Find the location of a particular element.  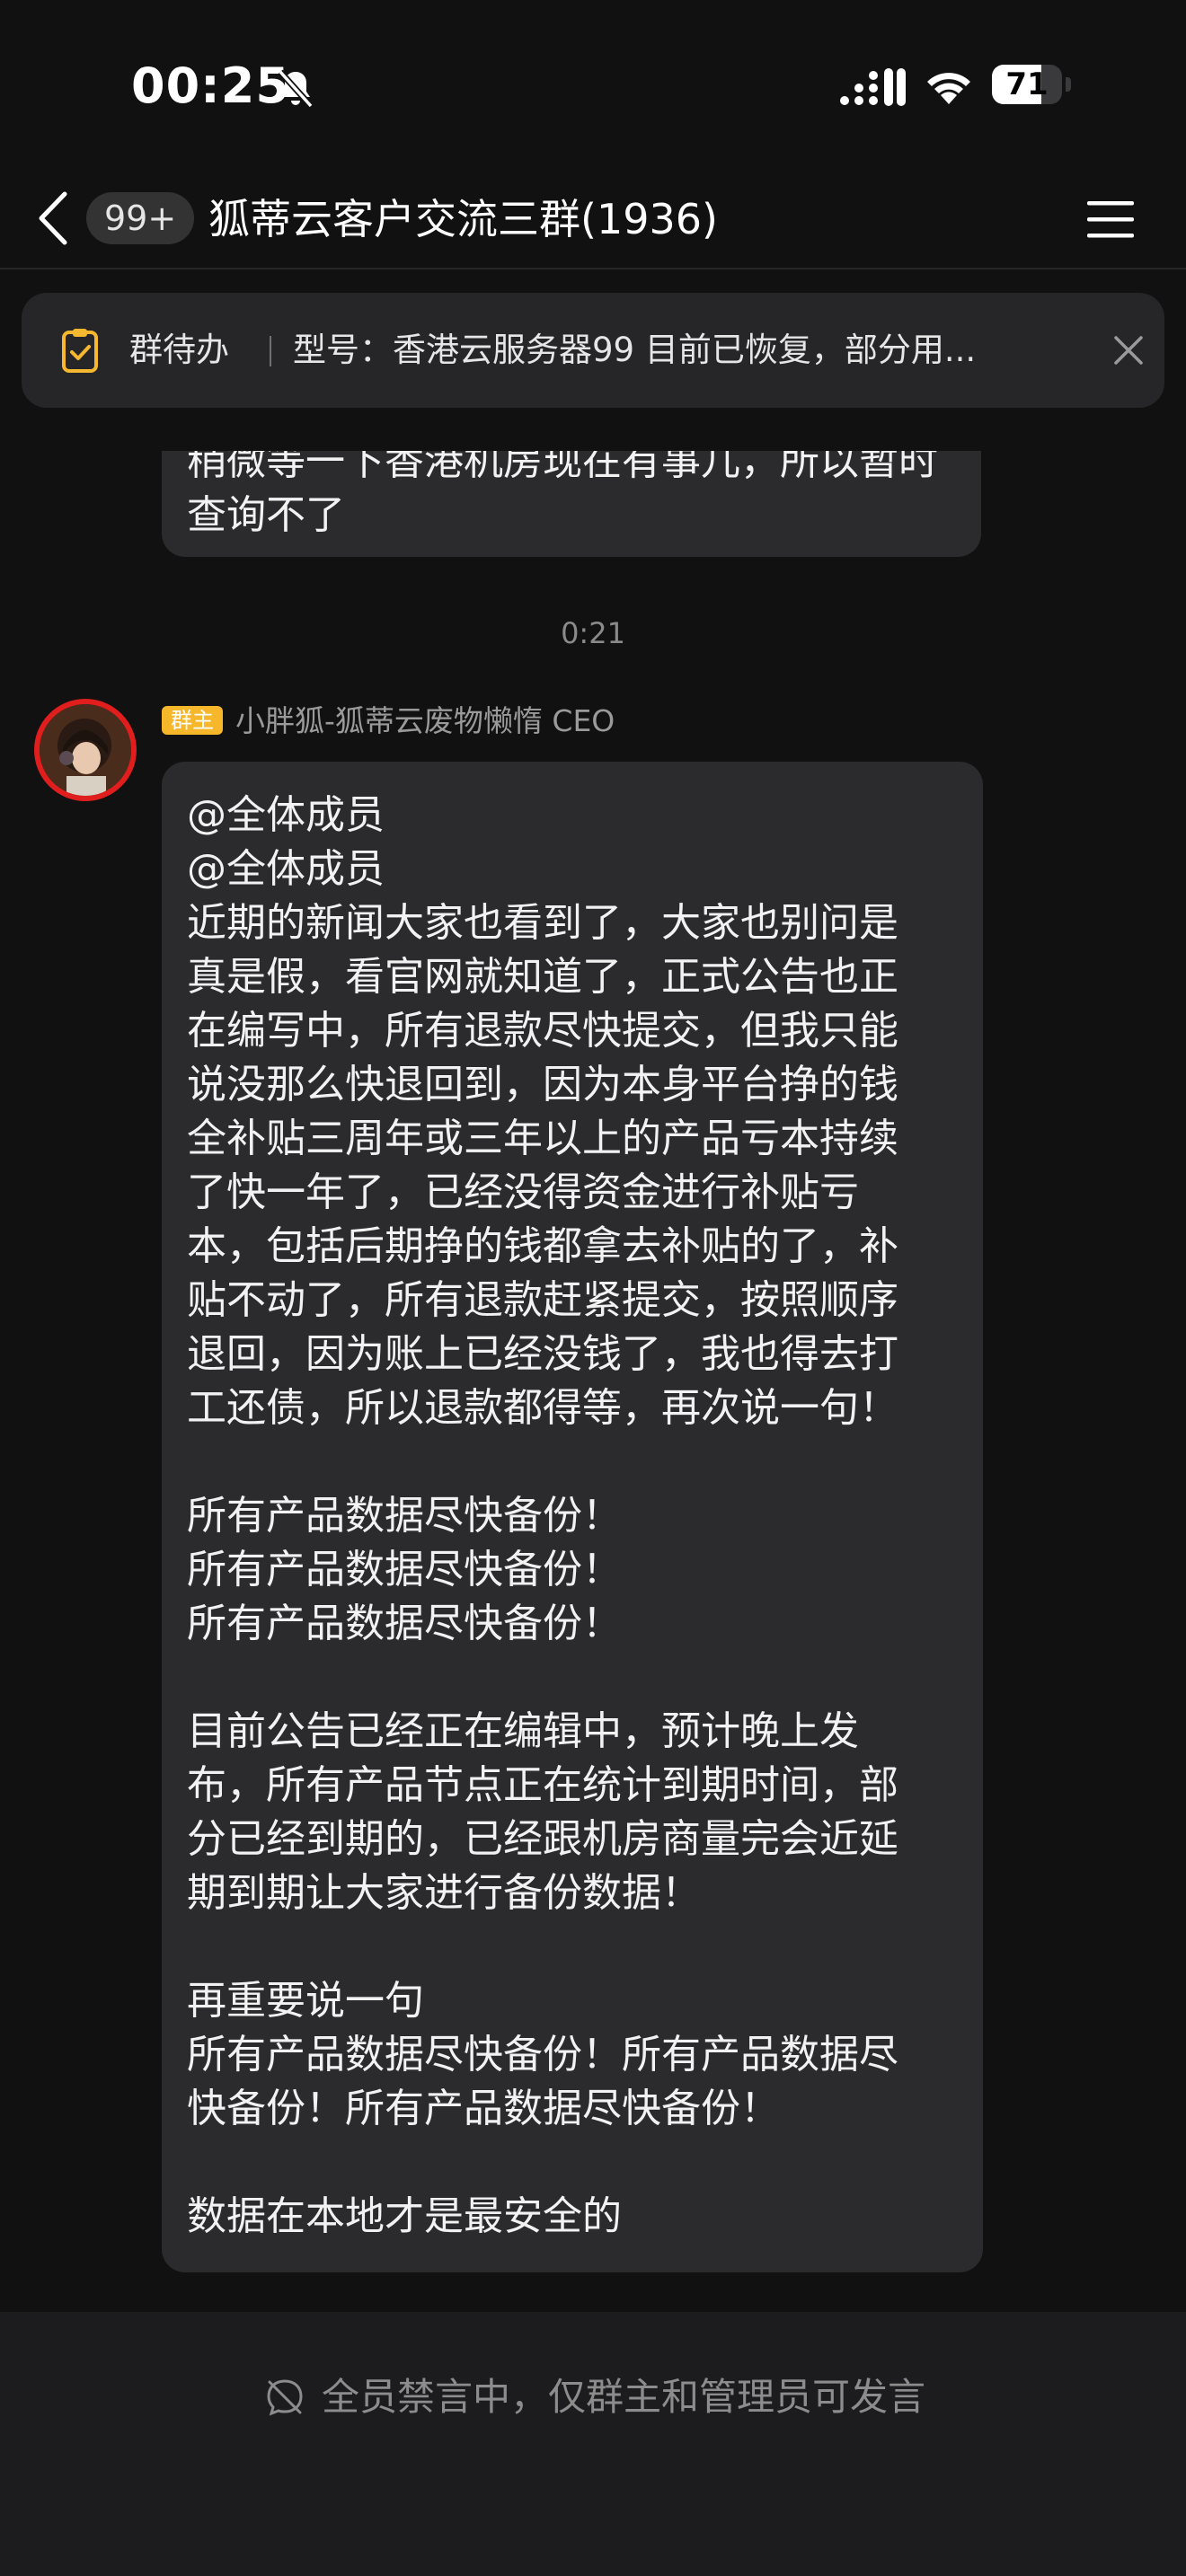

message-timestamp: 0:21 is located at coordinates (593, 633).